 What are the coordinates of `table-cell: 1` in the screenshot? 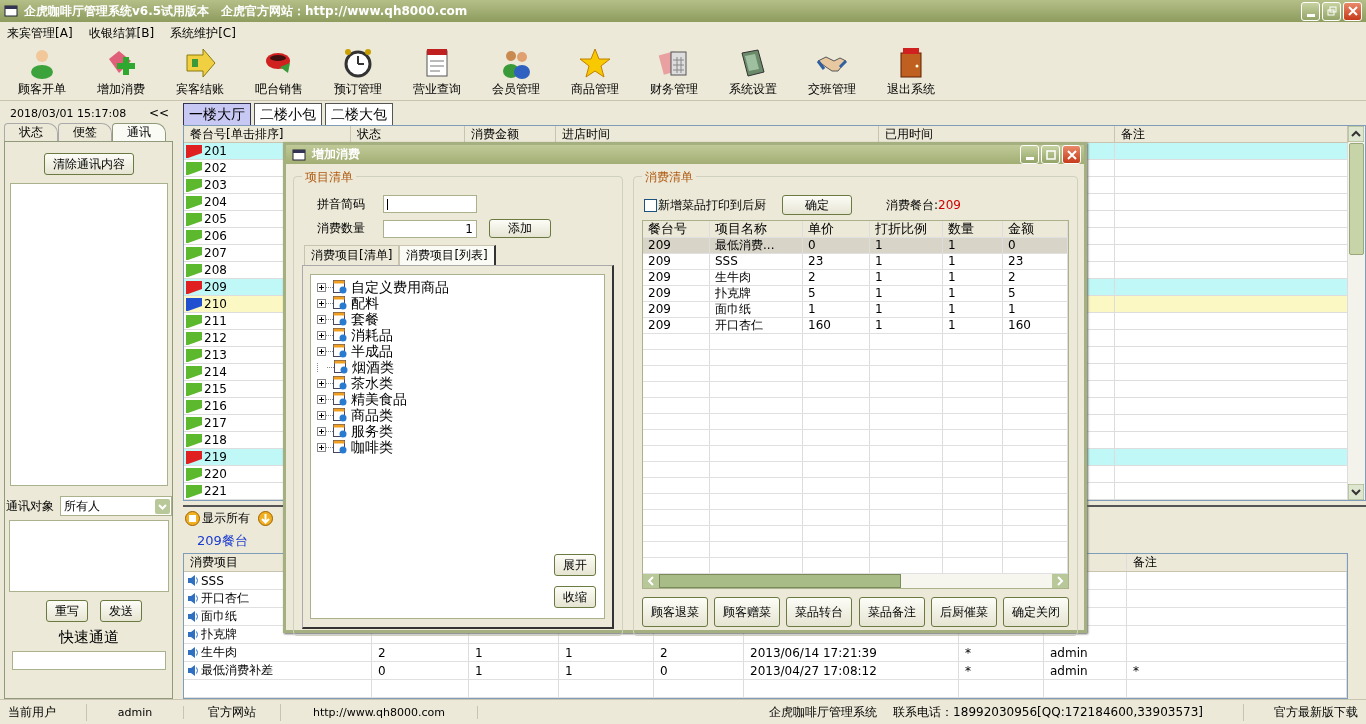 It's located at (479, 652).